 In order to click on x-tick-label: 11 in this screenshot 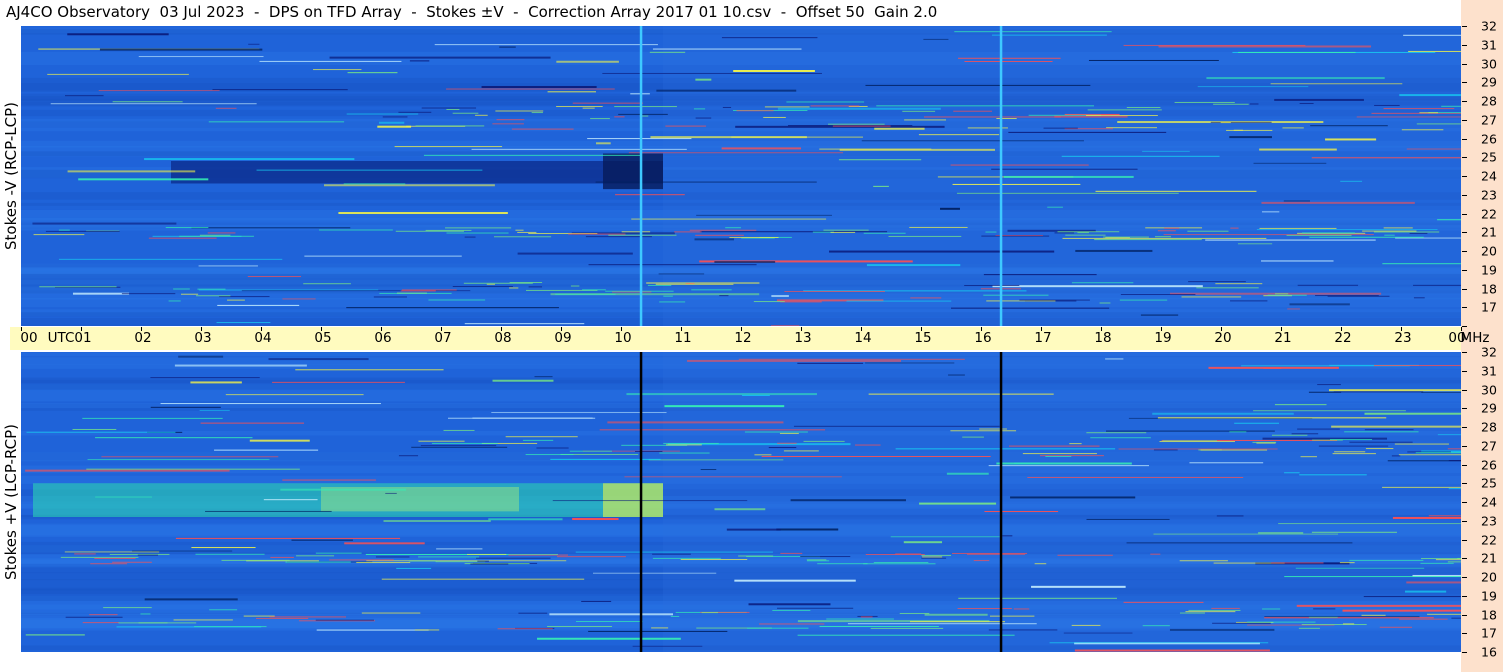, I will do `click(683, 338)`.